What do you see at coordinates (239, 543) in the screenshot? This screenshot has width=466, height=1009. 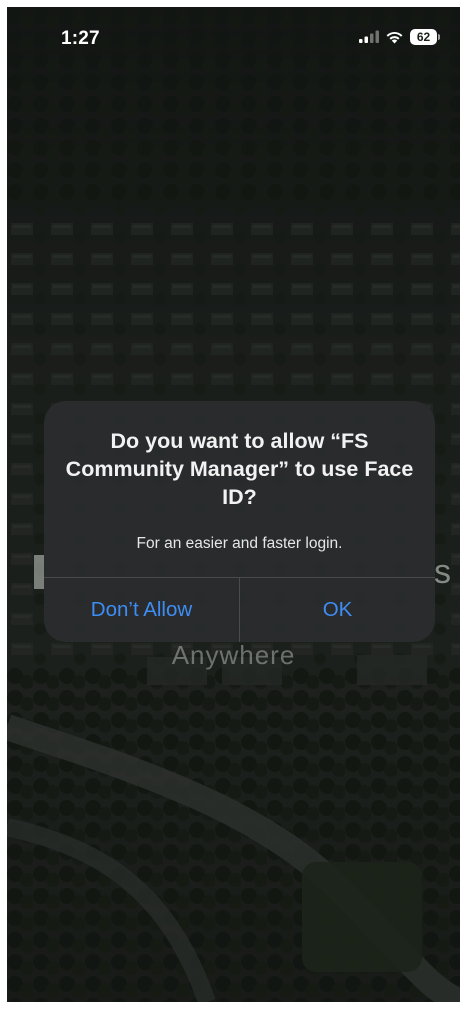 I see `alert-message: For an easier and faster login.` at bounding box center [239, 543].